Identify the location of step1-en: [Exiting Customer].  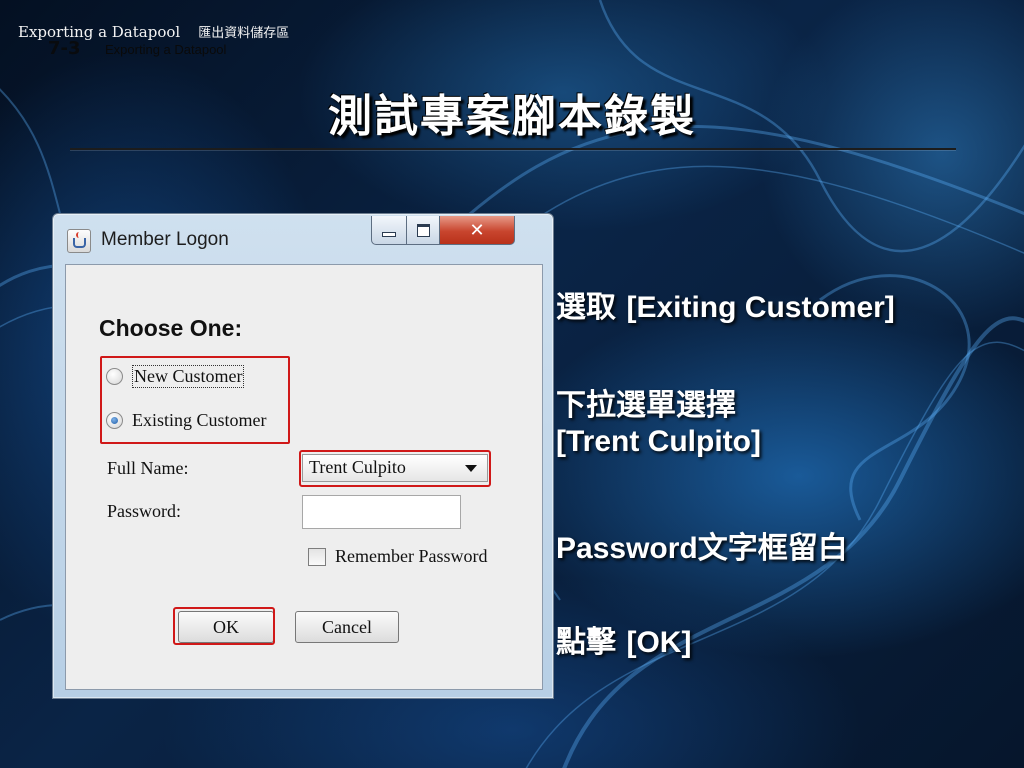
(760, 307).